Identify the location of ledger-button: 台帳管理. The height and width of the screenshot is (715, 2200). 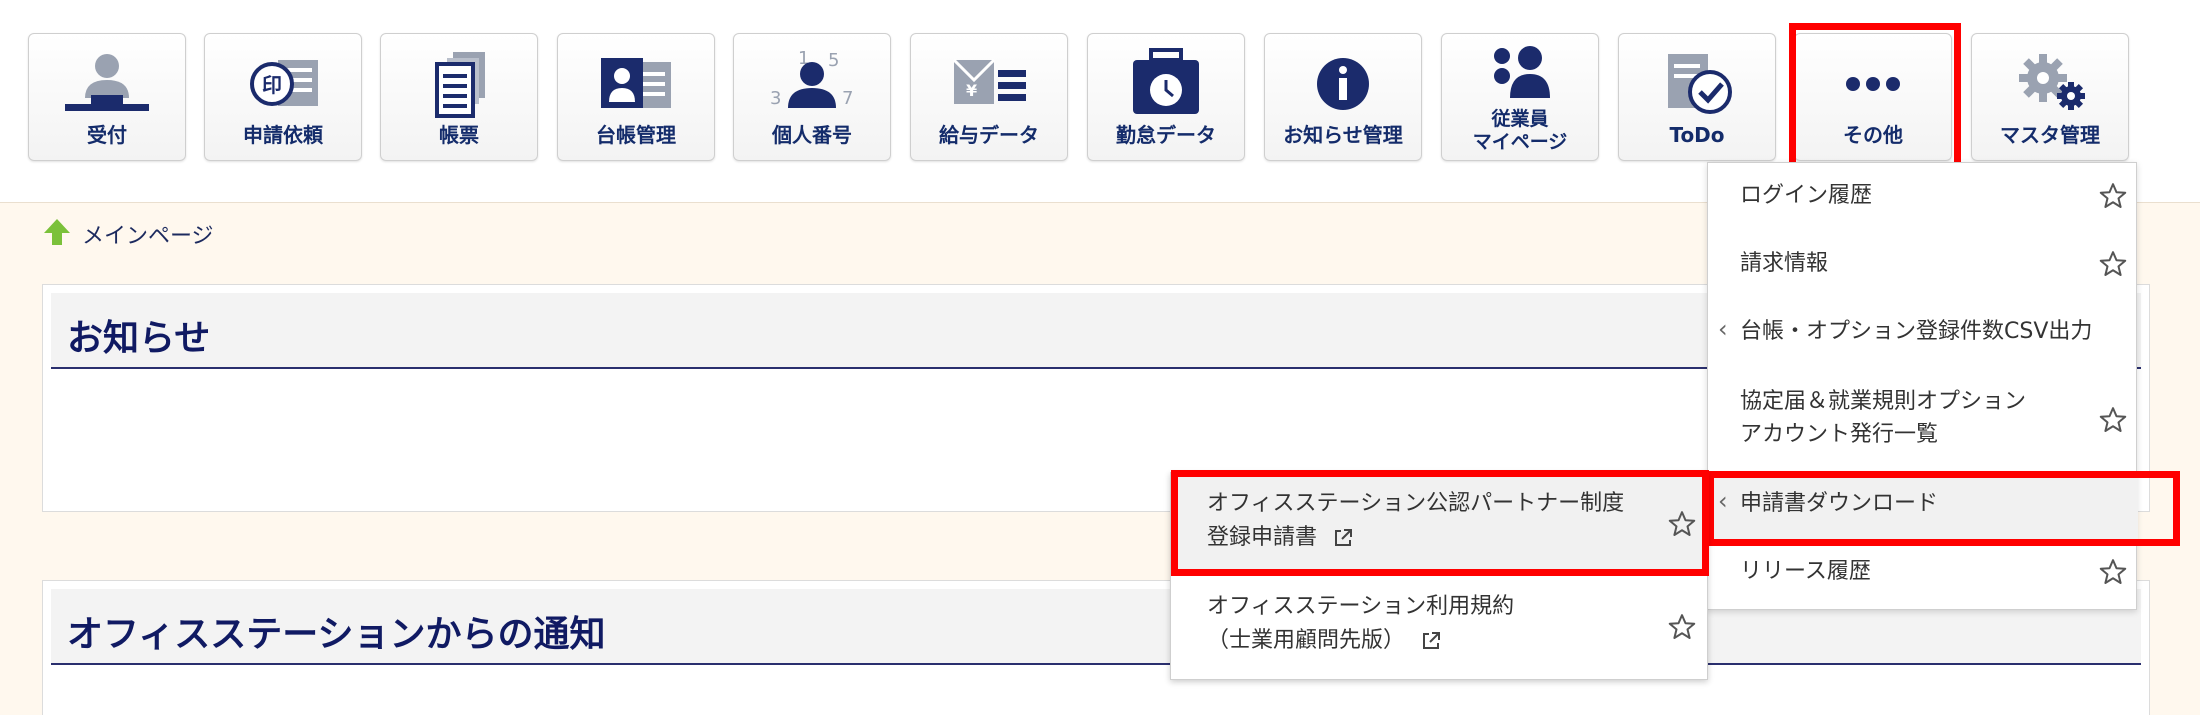
(636, 97).